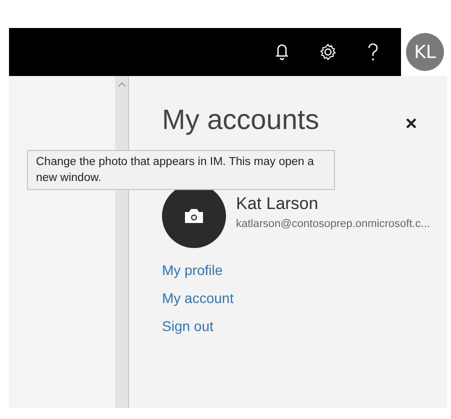 Image resolution: width=451 pixels, height=419 pixels. I want to click on account-link: Sign out, so click(188, 326).